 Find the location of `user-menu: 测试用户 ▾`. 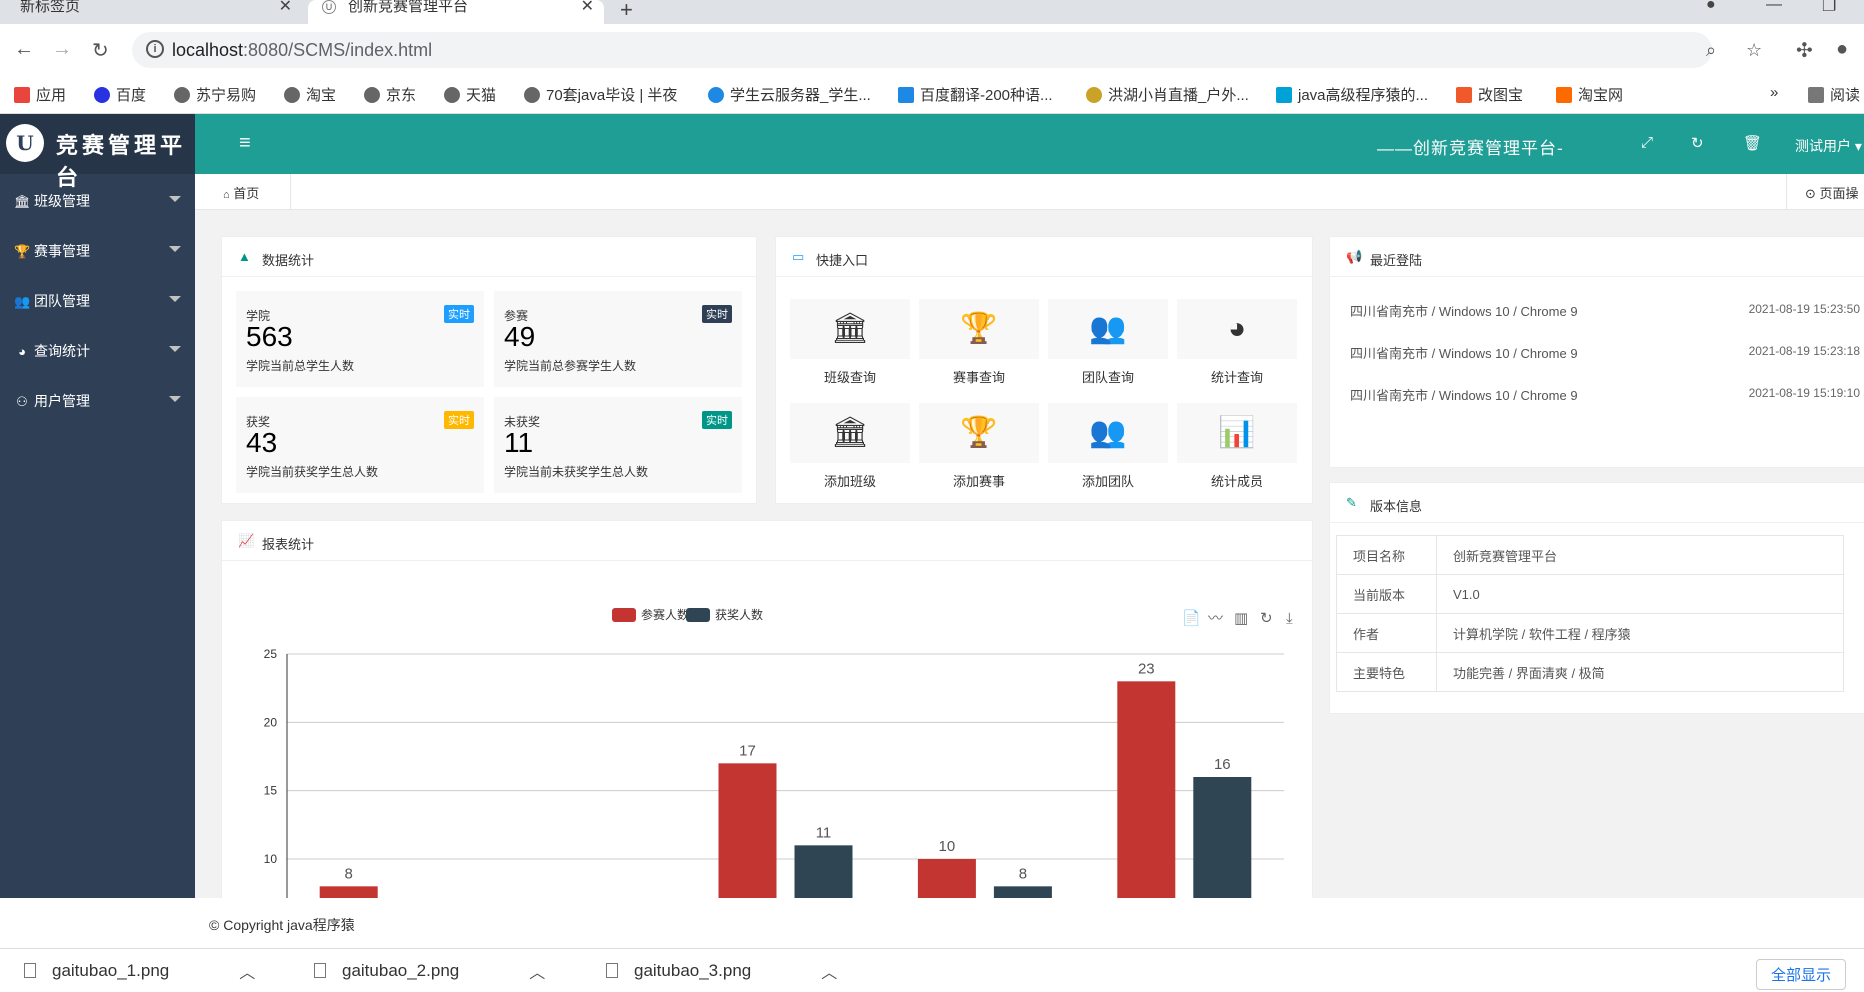

user-menu: 测试用户 ▾ is located at coordinates (1828, 146).